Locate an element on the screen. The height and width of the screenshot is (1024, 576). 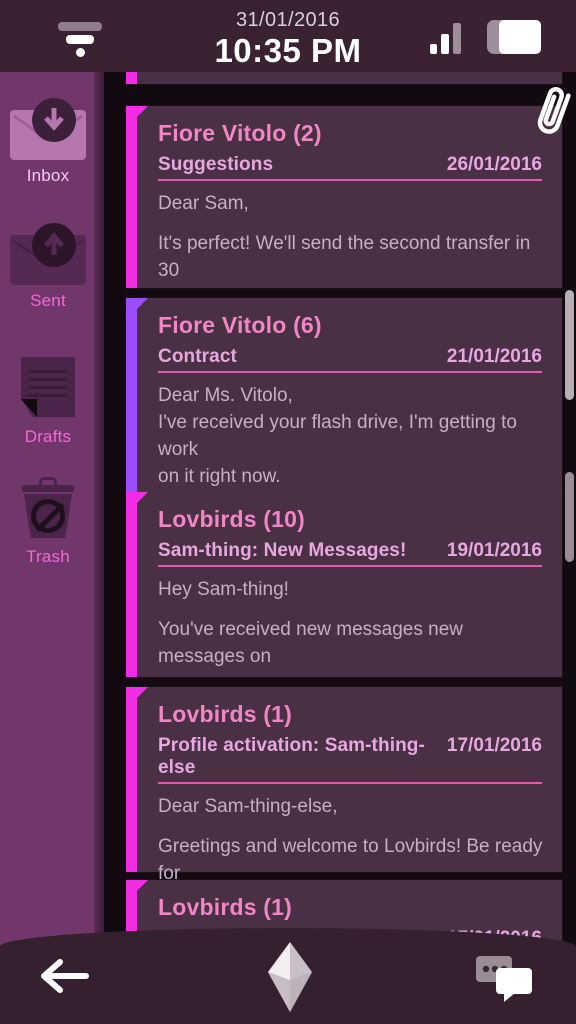
mail-subject-row: Sam-thing: New Messages! 19/01/2016 is located at coordinates (350, 553).